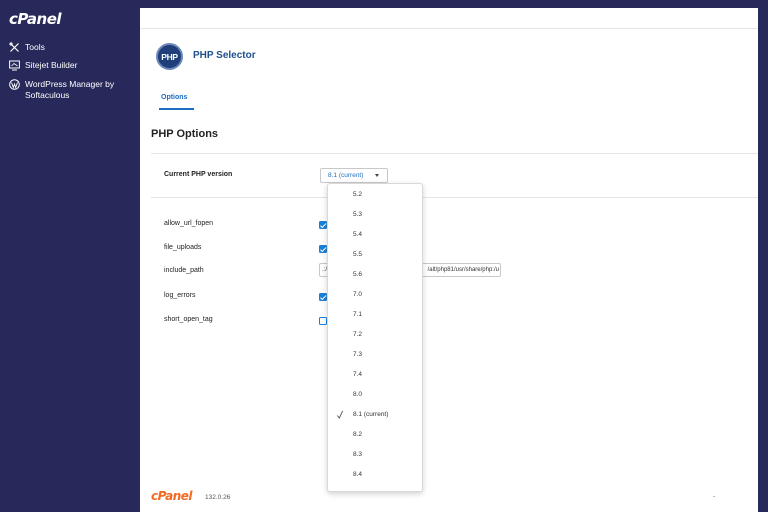 The height and width of the screenshot is (512, 768). Describe the element at coordinates (357, 474) in the screenshot. I see `version-option: 8.4` at that location.